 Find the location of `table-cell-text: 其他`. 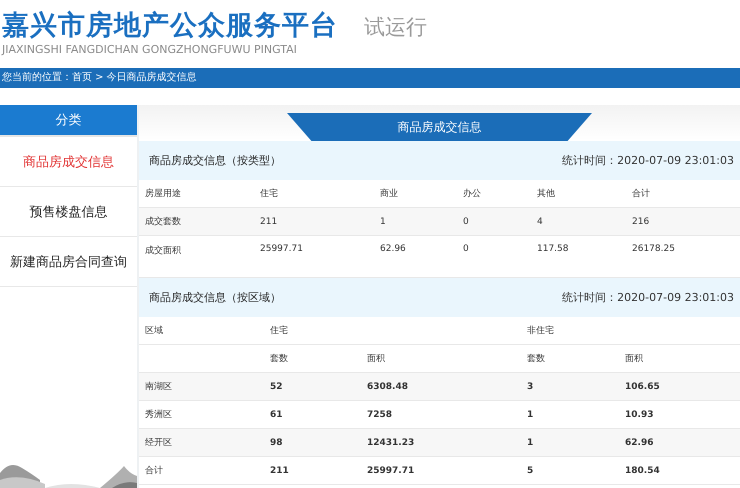

table-cell-text: 其他 is located at coordinates (546, 194).